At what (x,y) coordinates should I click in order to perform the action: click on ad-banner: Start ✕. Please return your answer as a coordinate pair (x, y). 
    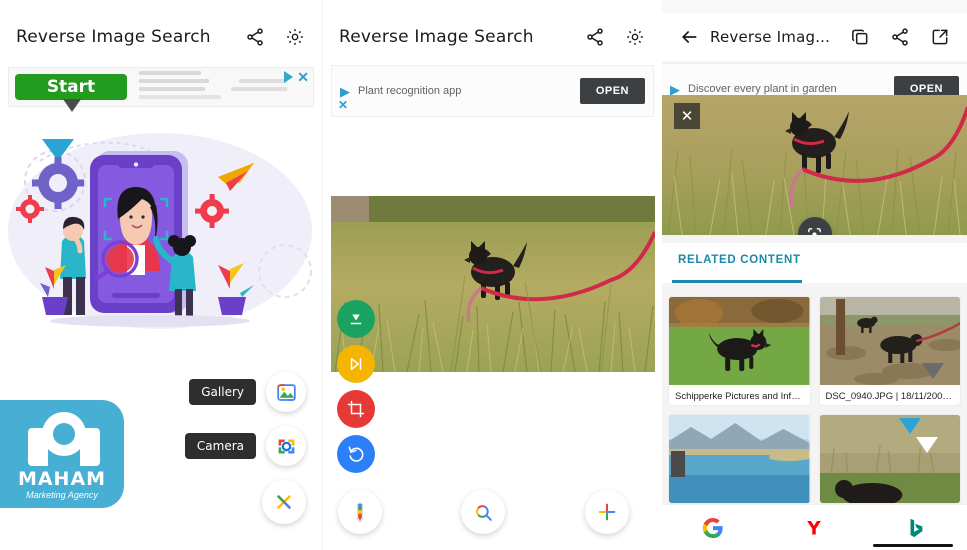
    Looking at the image, I should click on (161, 89).